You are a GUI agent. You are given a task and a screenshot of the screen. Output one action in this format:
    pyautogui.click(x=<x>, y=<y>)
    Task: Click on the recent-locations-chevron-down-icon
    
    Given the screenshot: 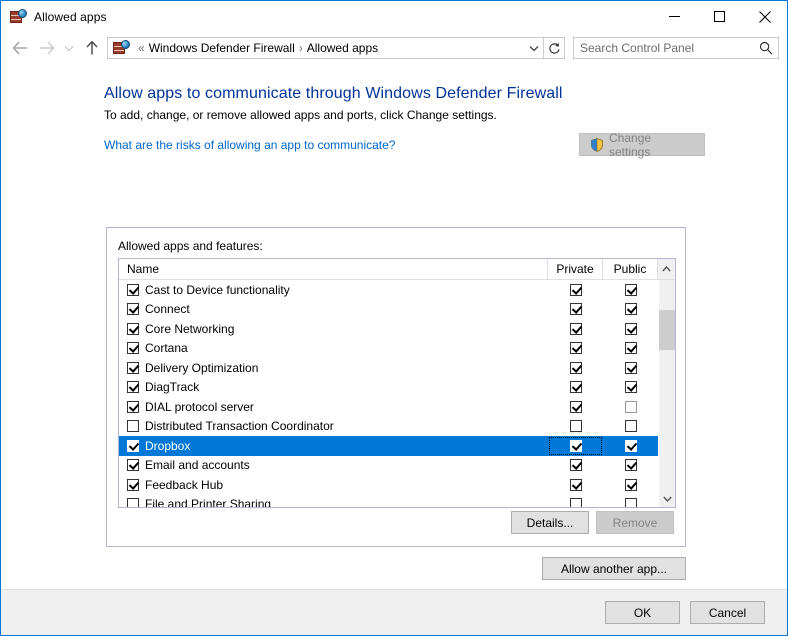 What is the action you would take?
    pyautogui.click(x=69, y=48)
    